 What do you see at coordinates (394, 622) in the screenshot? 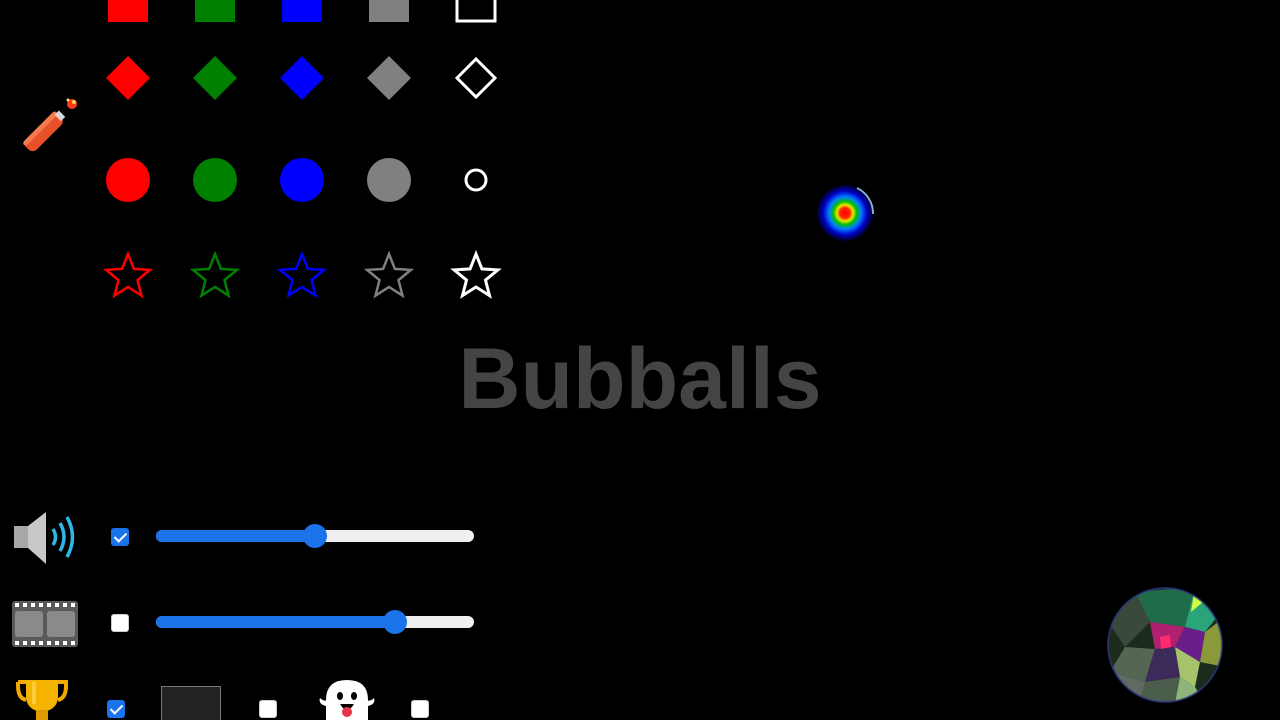
I see `video-slider-thumb` at bounding box center [394, 622].